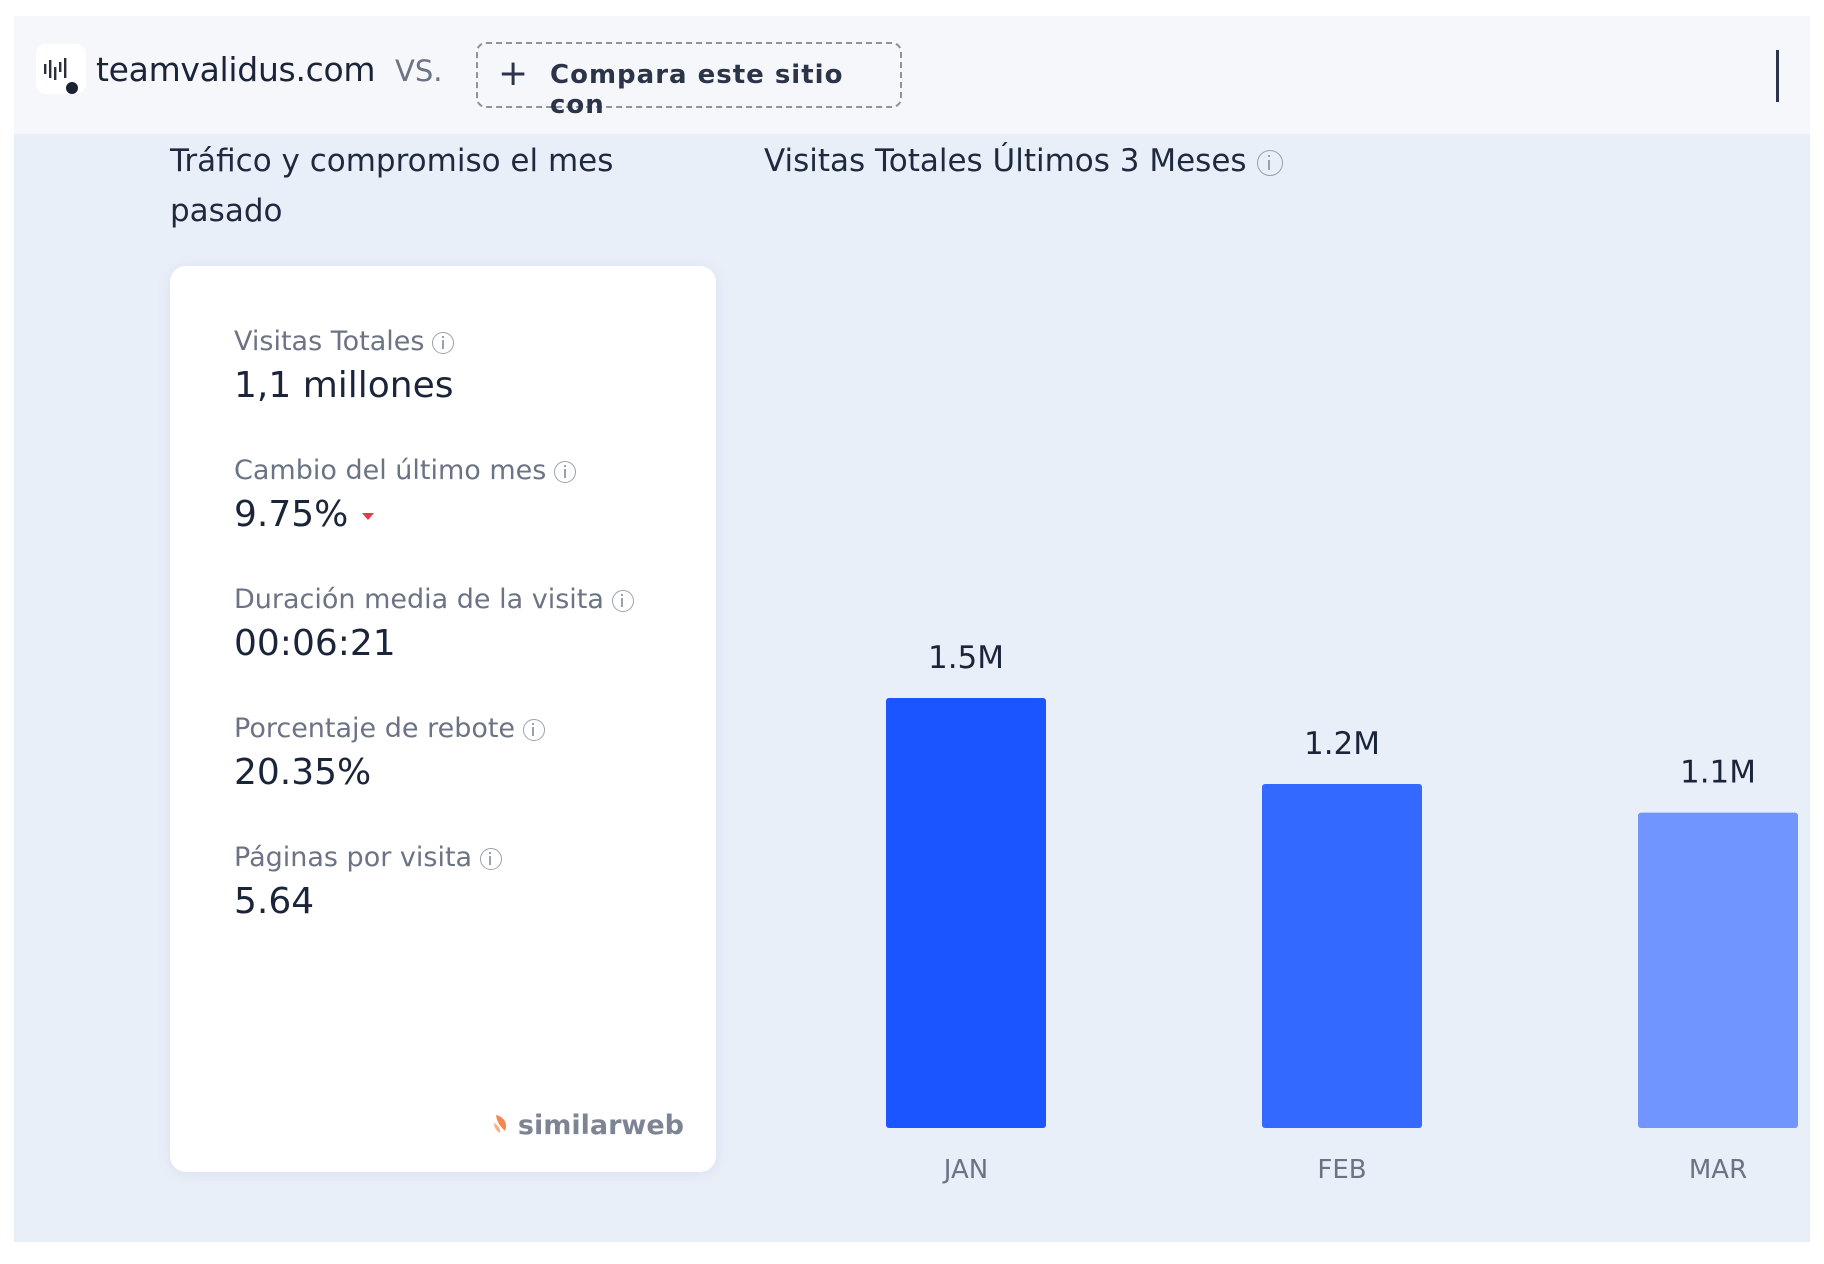 This screenshot has width=1824, height=1264. What do you see at coordinates (419, 599) in the screenshot?
I see `metric-label: Duración media de la visita` at bounding box center [419, 599].